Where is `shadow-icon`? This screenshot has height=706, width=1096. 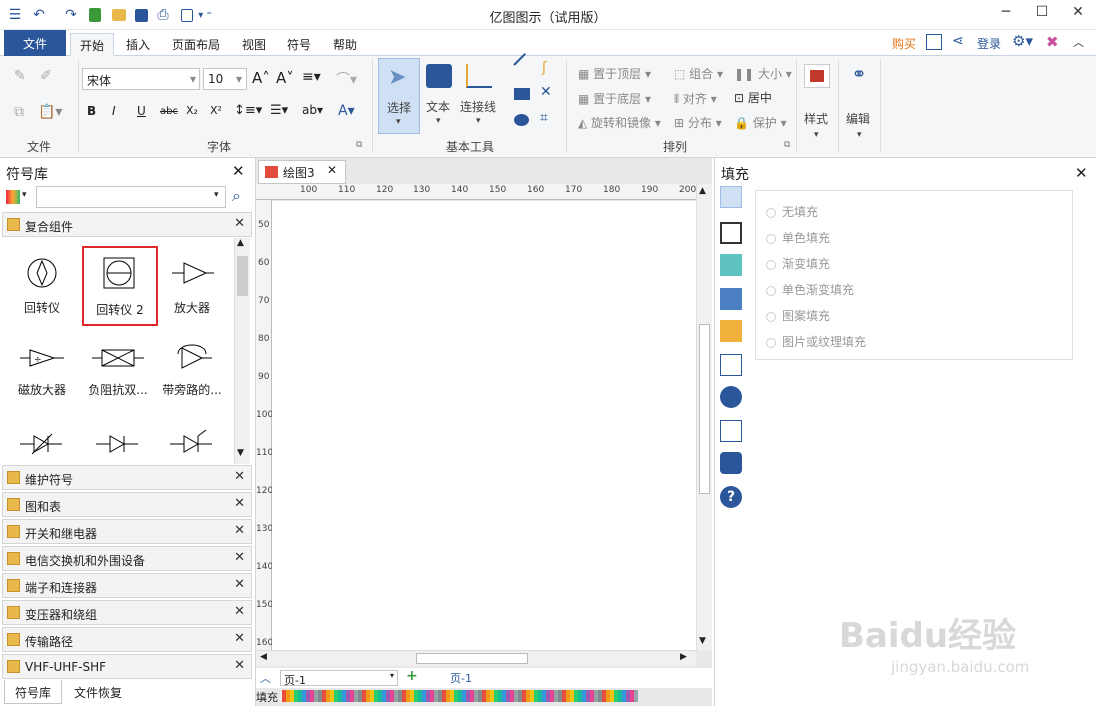 shadow-icon is located at coordinates (731, 265).